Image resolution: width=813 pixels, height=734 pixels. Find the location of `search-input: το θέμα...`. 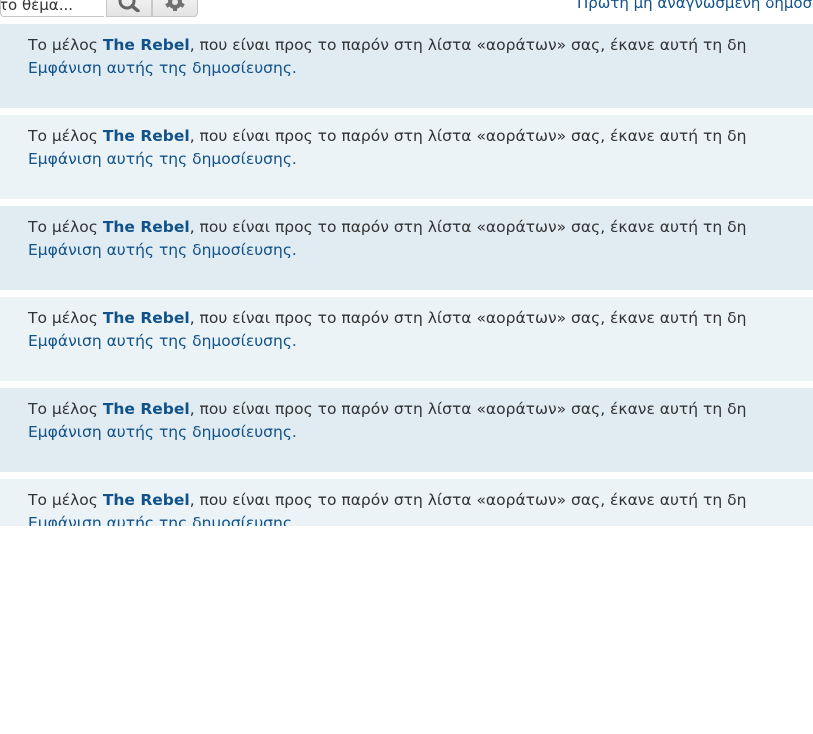

search-input: το θέμα... is located at coordinates (52, 8).